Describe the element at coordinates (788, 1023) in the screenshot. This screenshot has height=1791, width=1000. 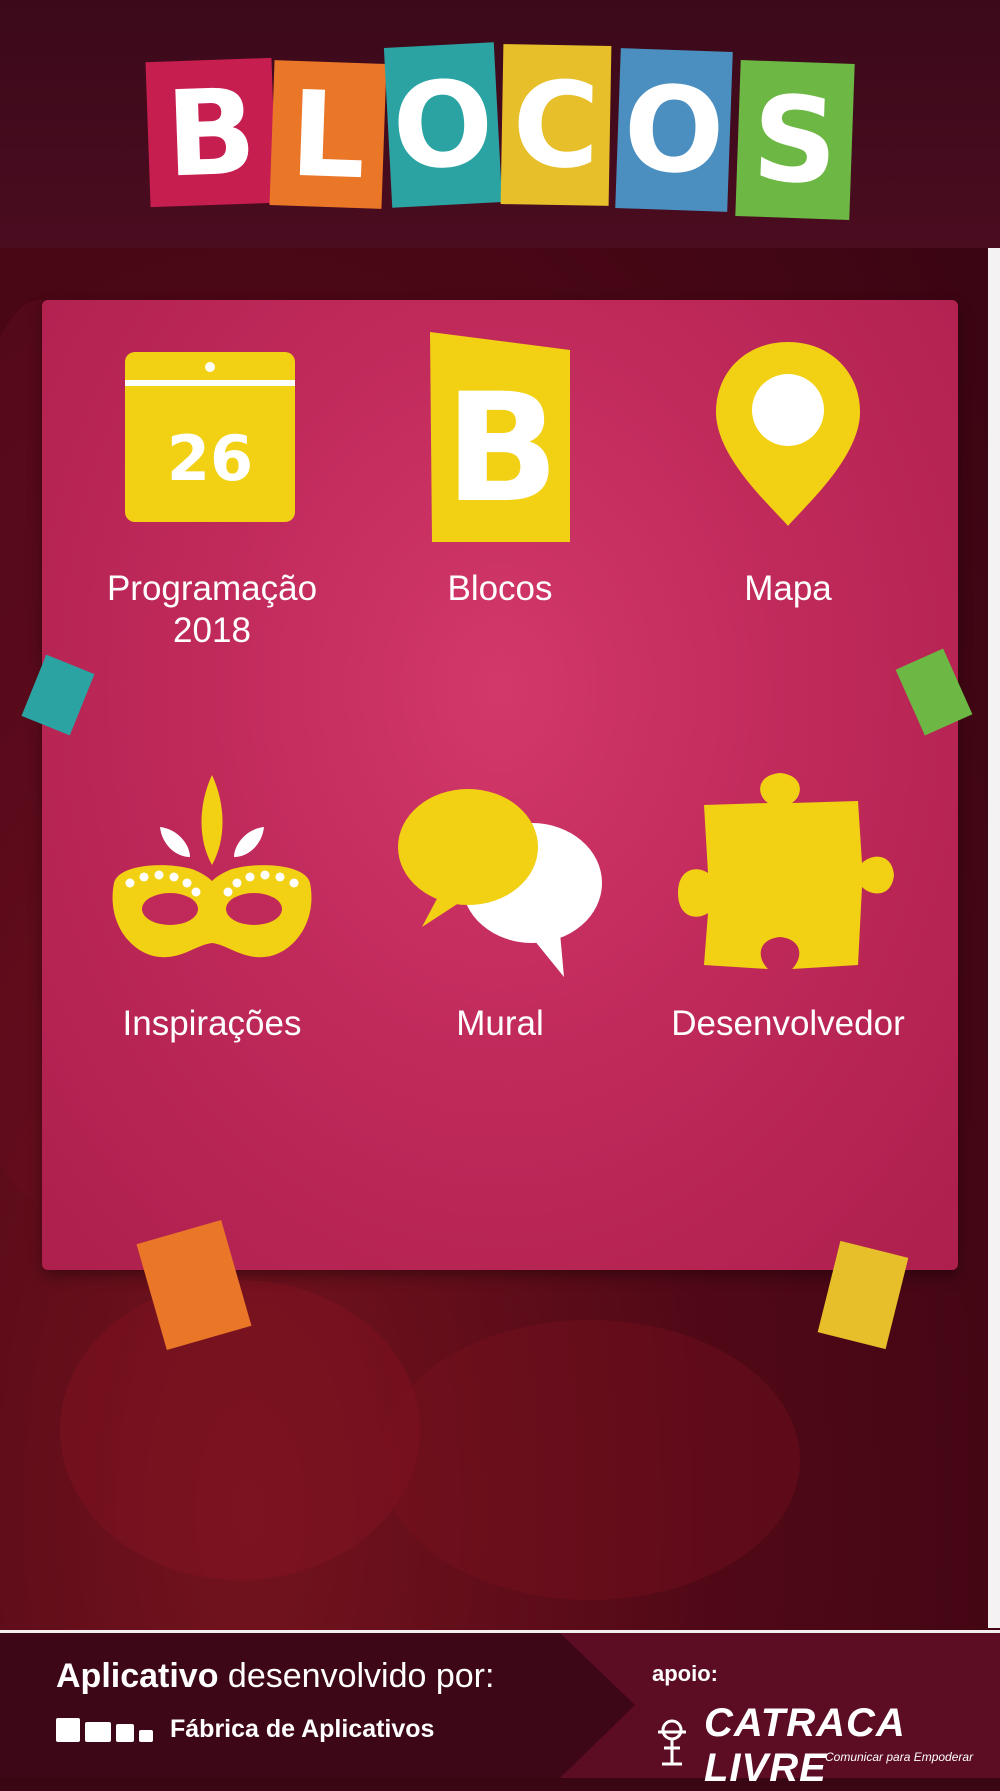
I see `menu-label: Desenvolvedor` at that location.